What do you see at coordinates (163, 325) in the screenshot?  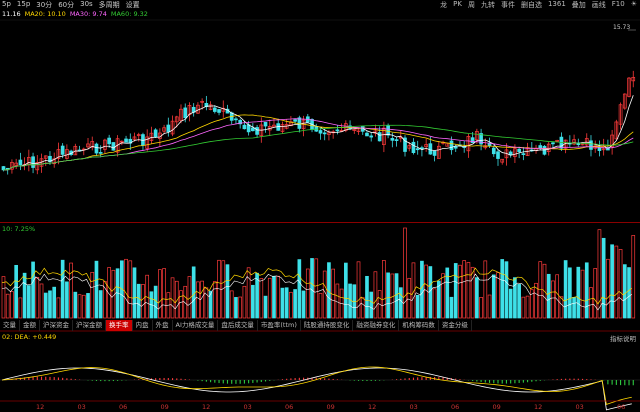 I see `indicator-tab: 外盘` at bounding box center [163, 325].